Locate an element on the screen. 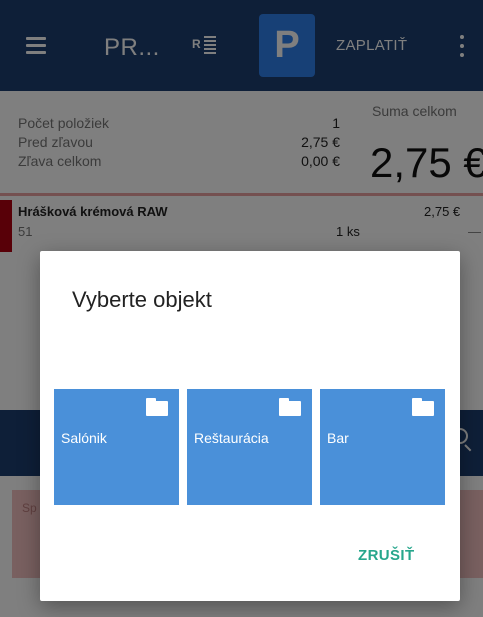 The image size is (483, 617). cancel-button: ZRUŠIŤ is located at coordinates (386, 555).